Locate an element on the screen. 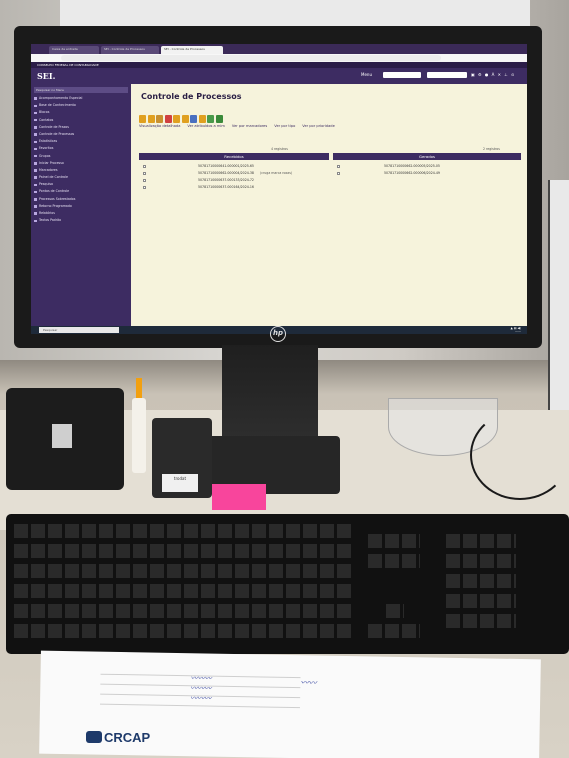 Image resolution: width=569 pixels, height=758 pixels. crcap-logo-mark is located at coordinates (94, 737).